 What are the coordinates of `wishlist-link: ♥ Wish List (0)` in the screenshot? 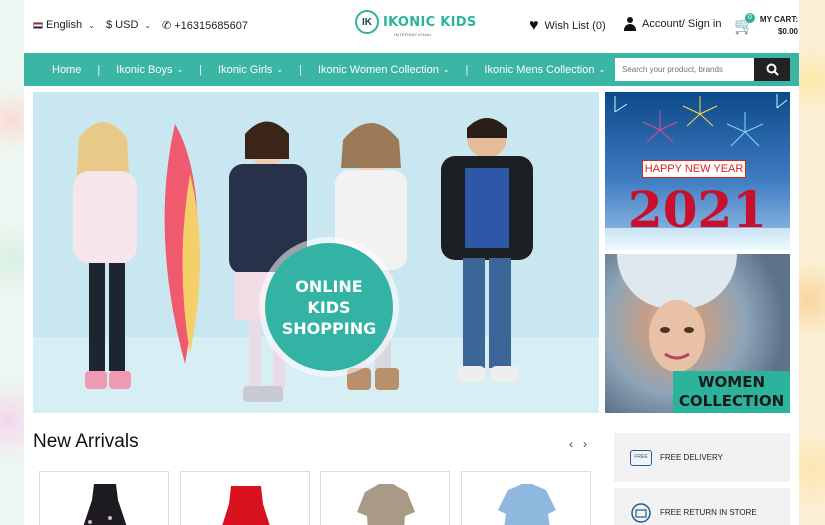 It's located at (567, 26).